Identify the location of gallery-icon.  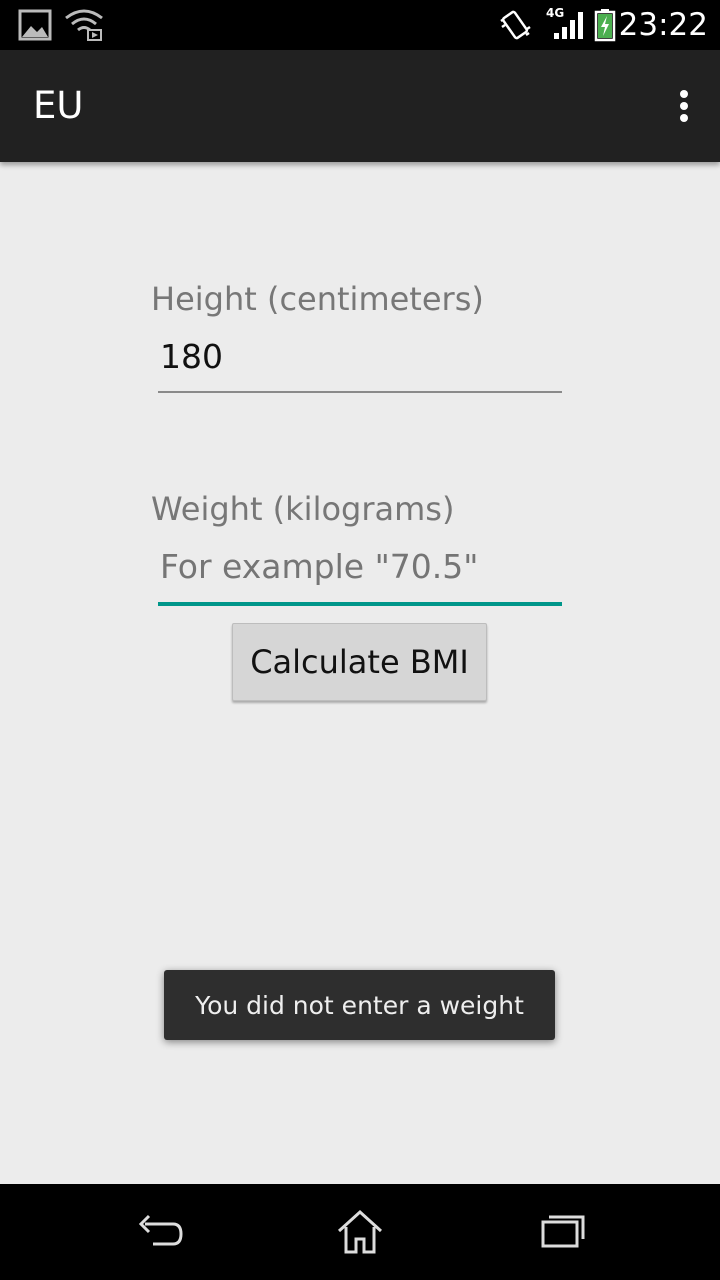
(35, 25).